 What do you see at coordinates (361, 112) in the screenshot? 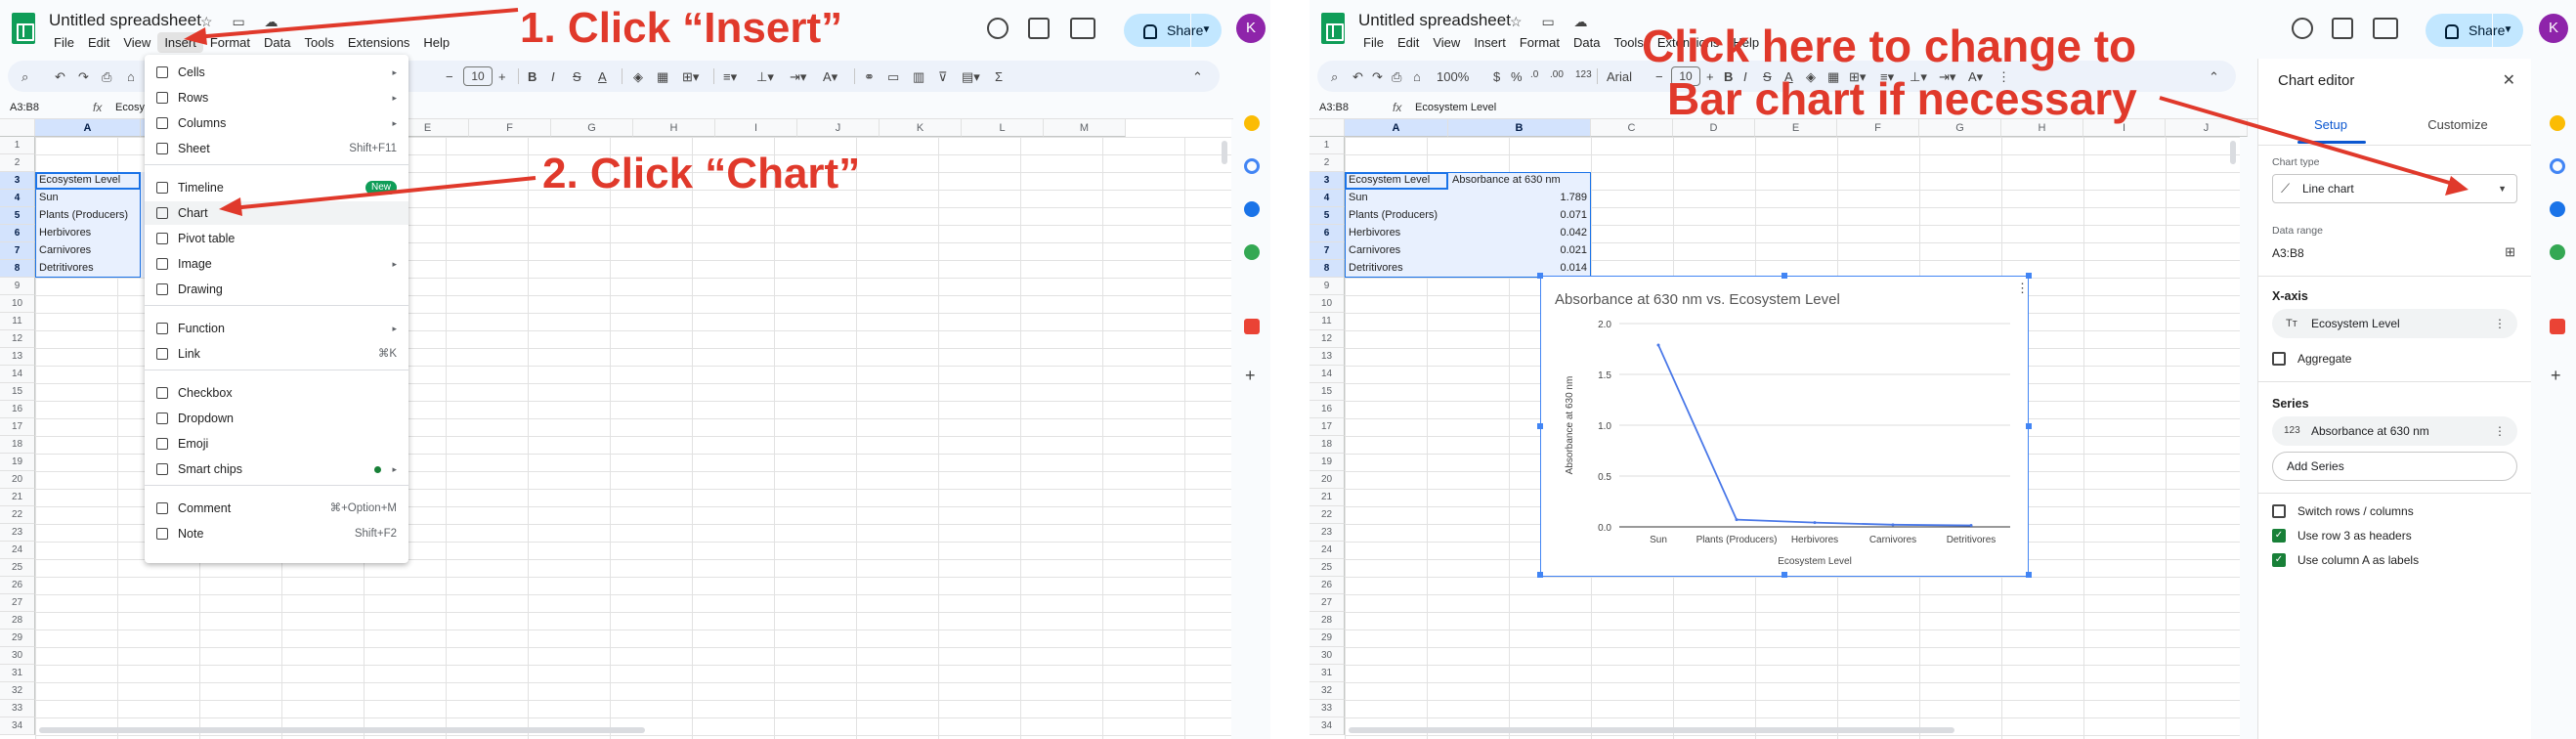
I see `annotation-arrows` at bounding box center [361, 112].